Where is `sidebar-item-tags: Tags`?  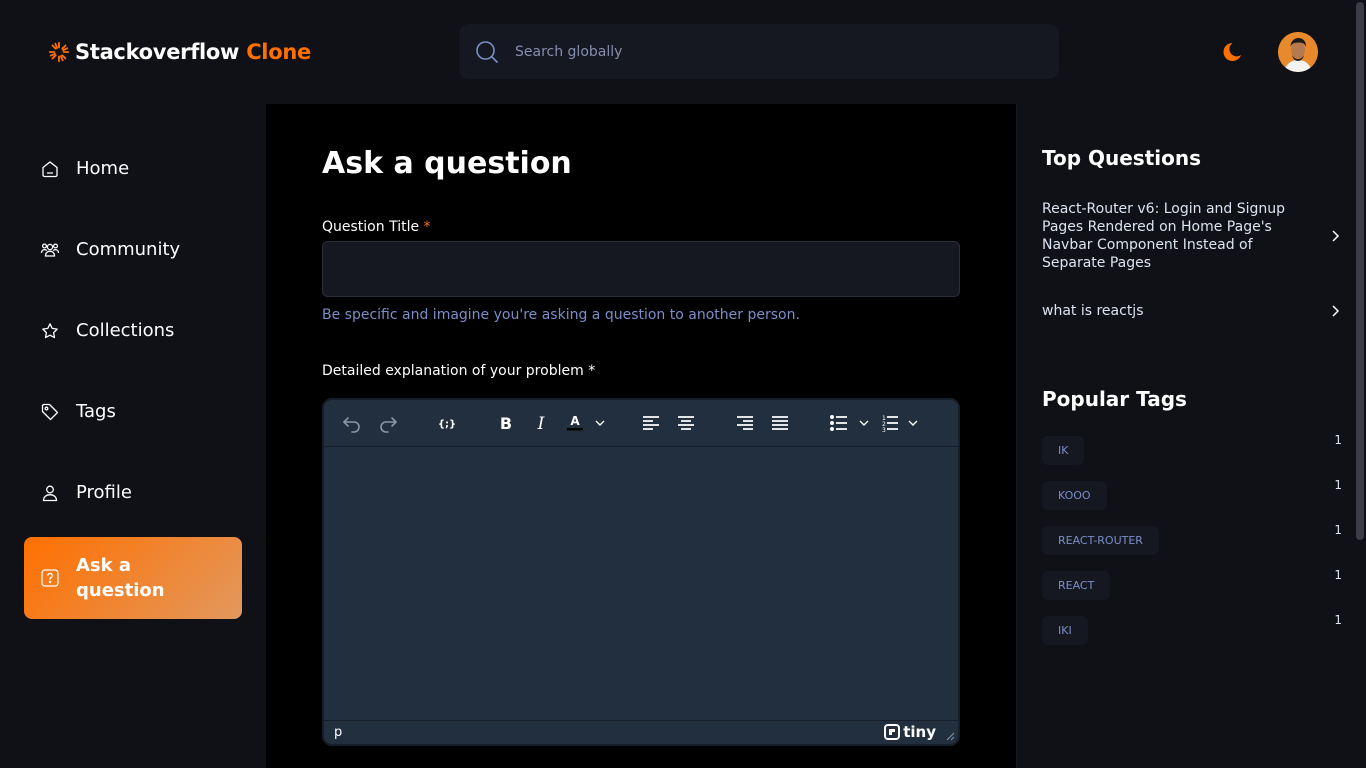
sidebar-item-tags: Tags is located at coordinates (133, 411).